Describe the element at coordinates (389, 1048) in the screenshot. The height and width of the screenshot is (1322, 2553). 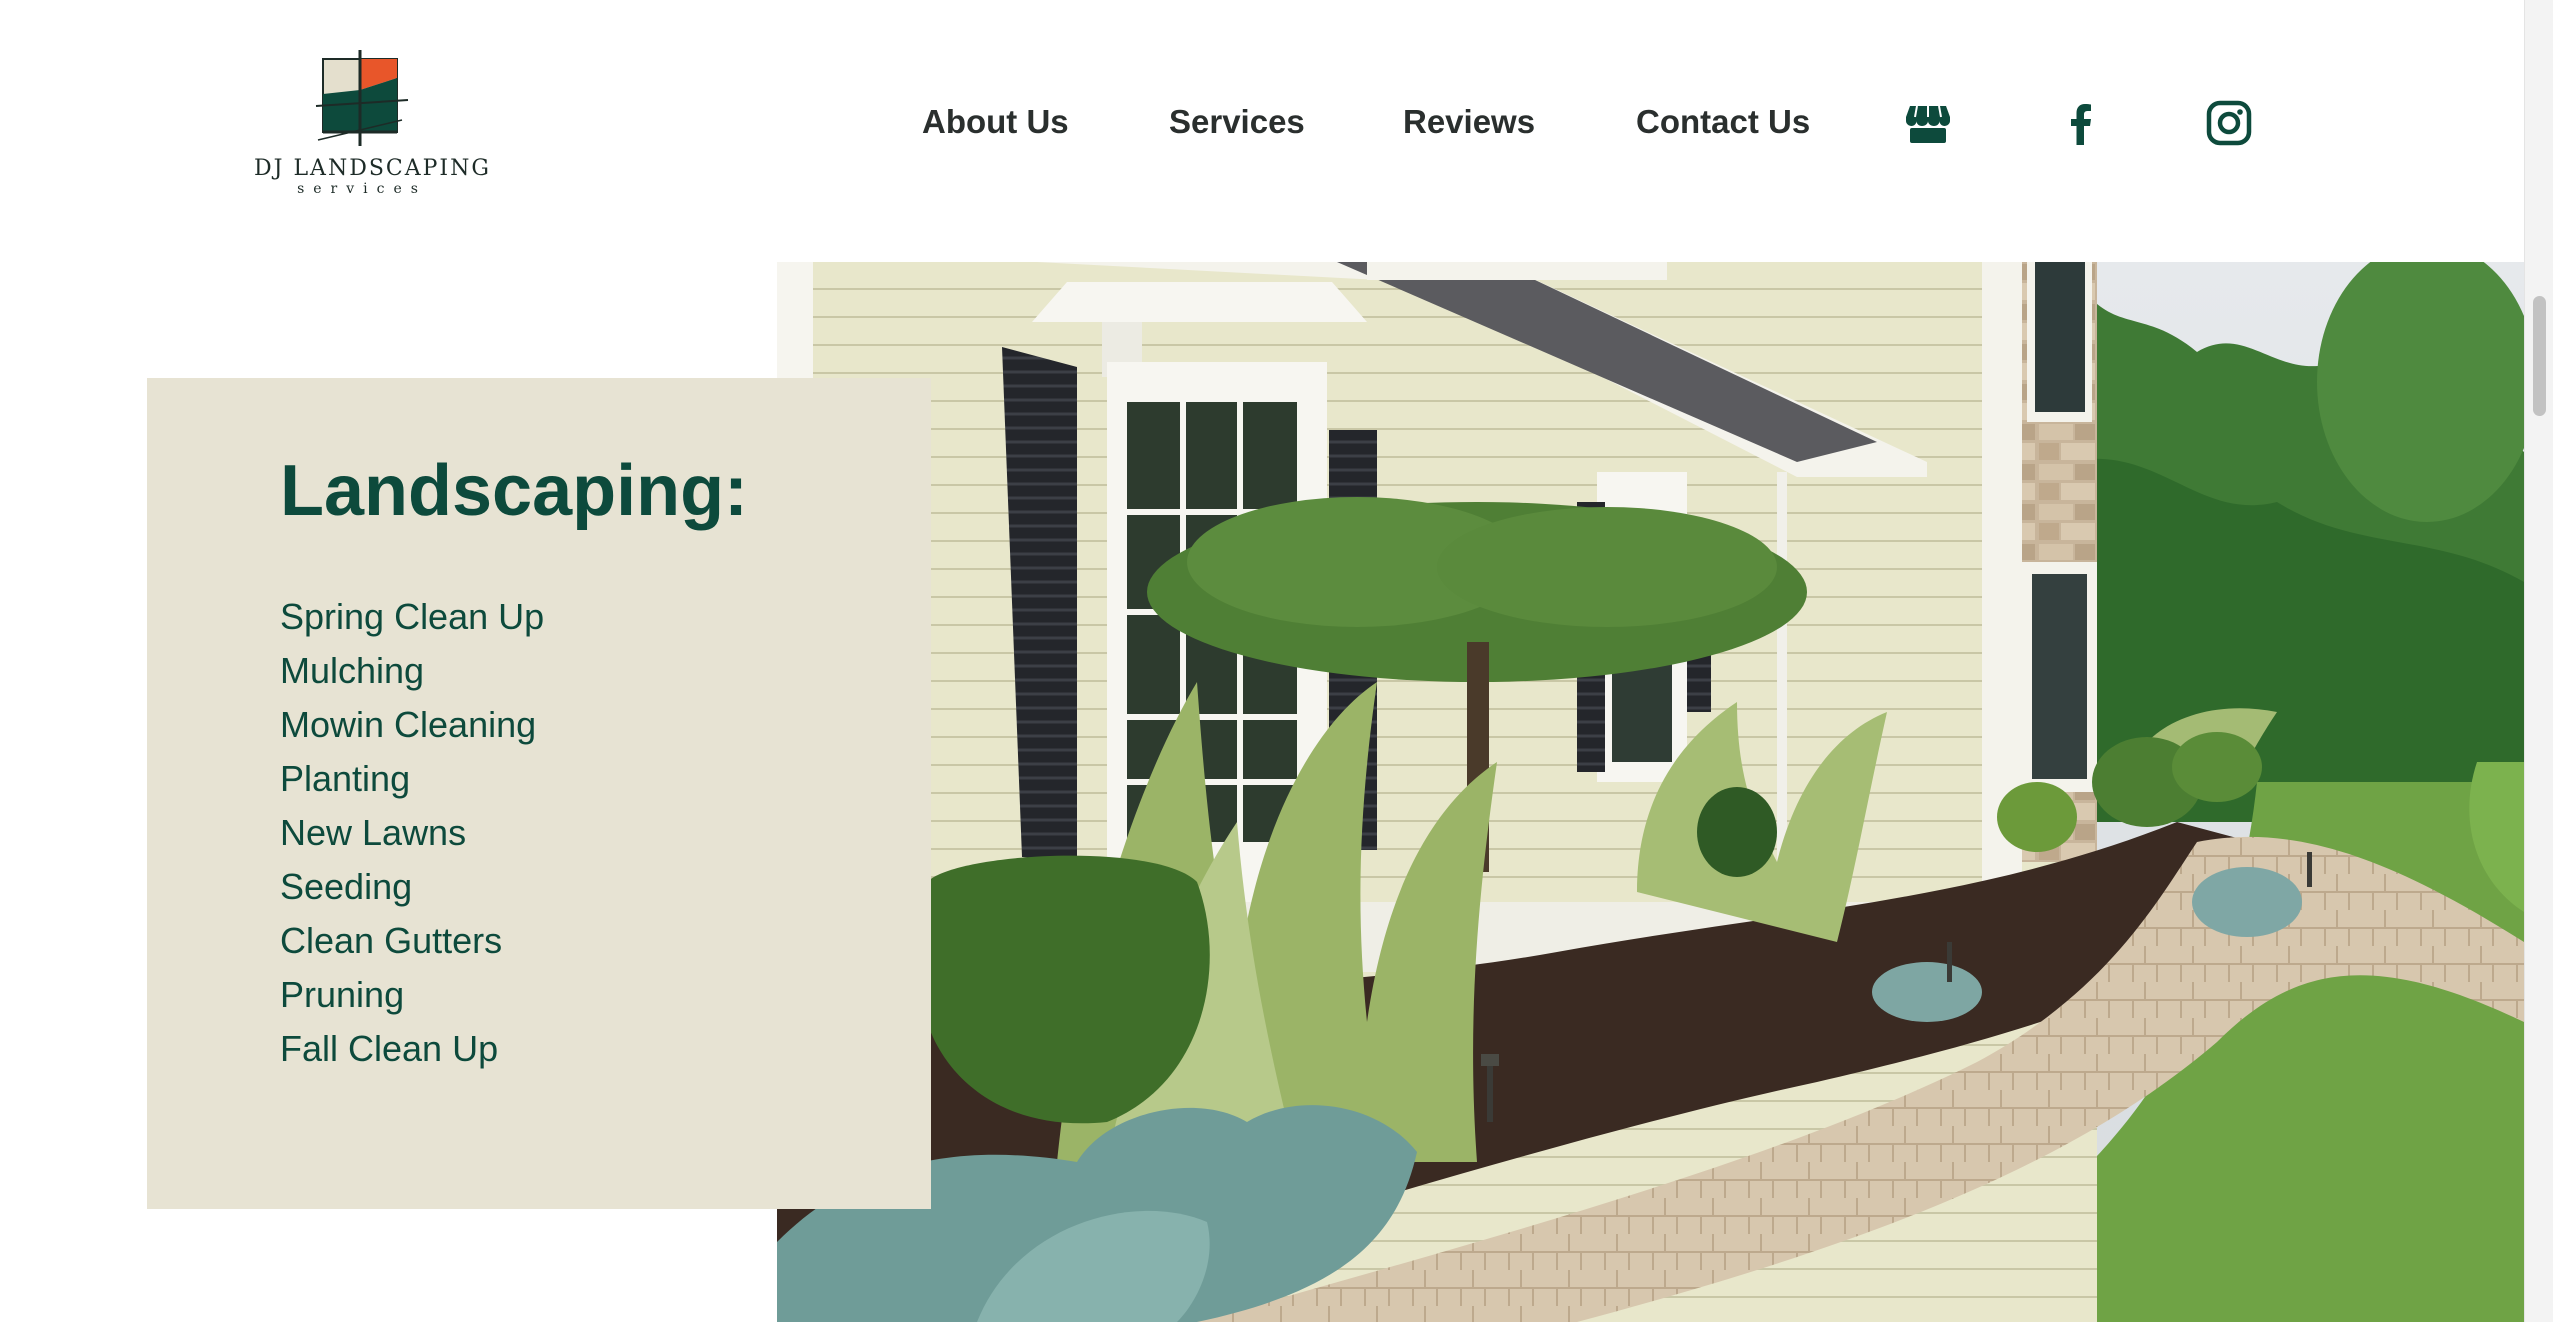
I see `service-item: Fall Clean Up` at that location.